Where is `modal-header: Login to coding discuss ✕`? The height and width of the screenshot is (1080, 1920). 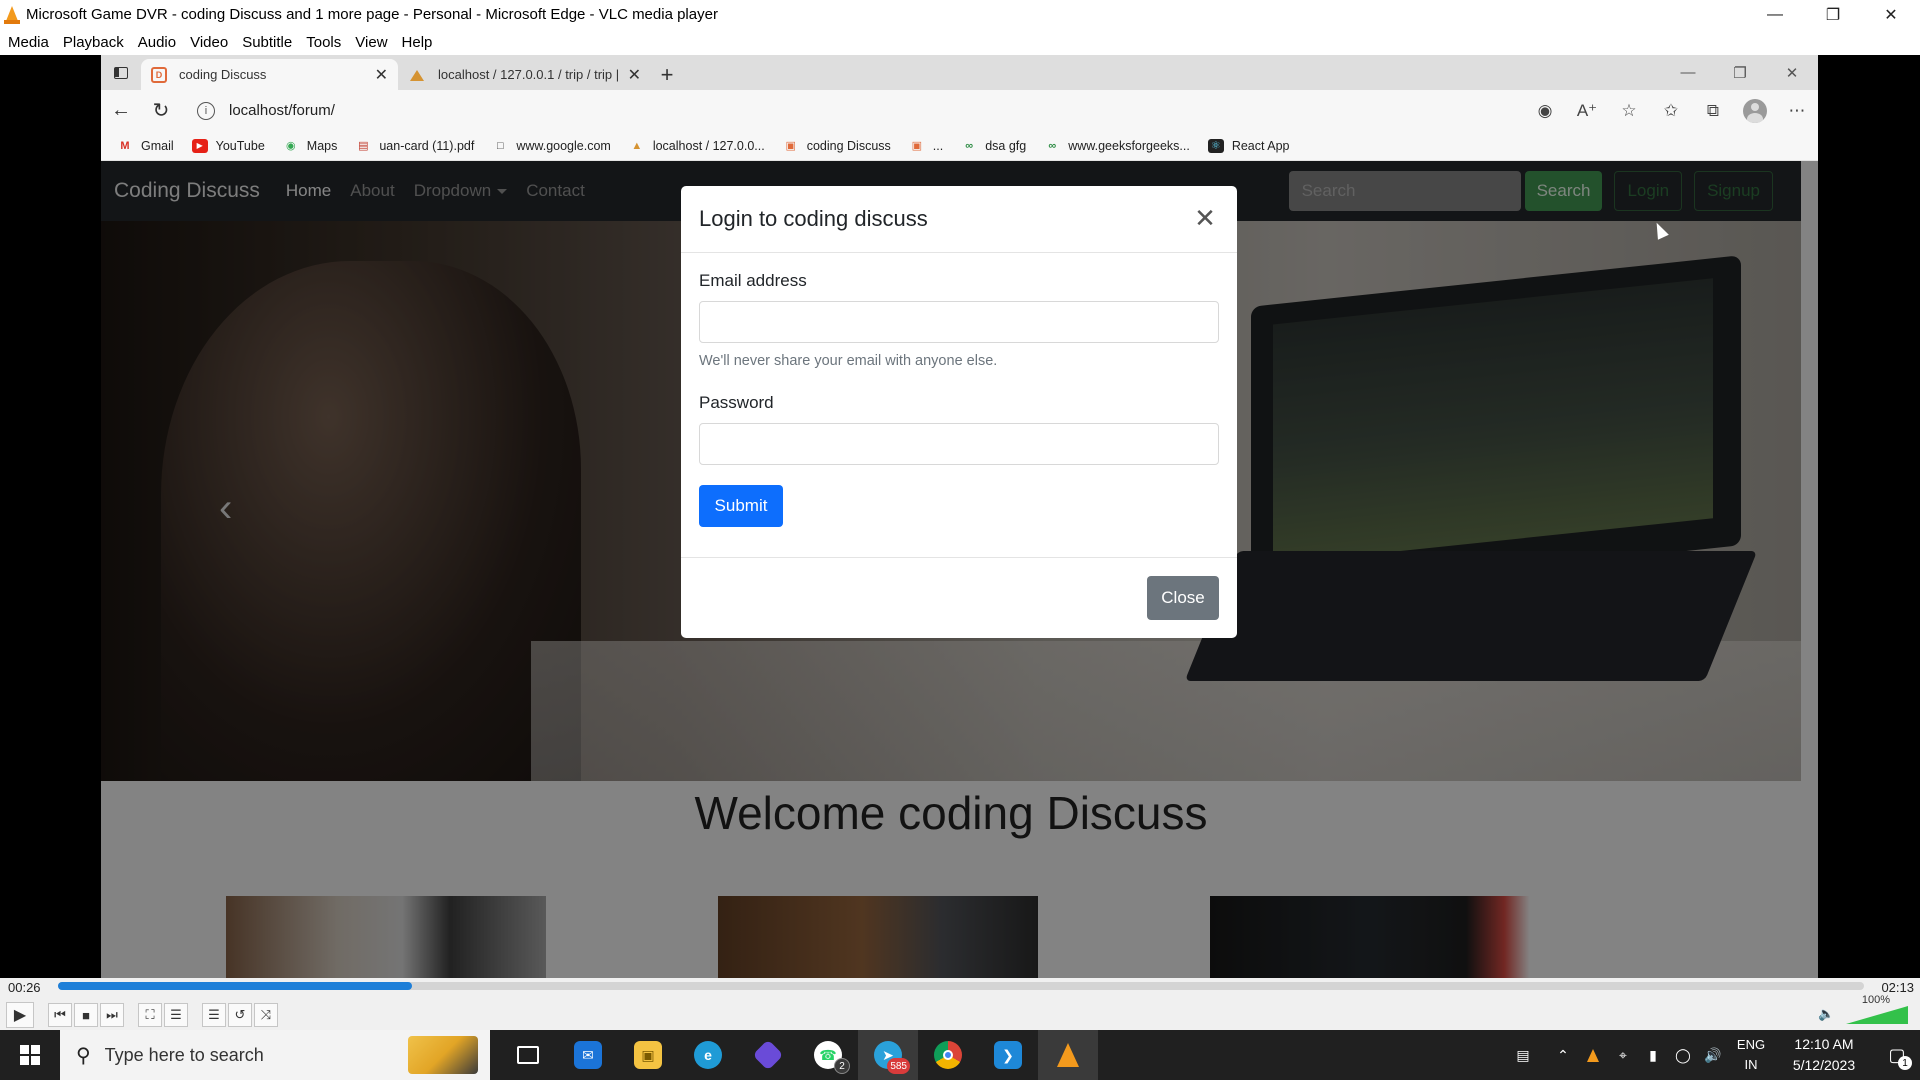 modal-header: Login to coding discuss ✕ is located at coordinates (959, 219).